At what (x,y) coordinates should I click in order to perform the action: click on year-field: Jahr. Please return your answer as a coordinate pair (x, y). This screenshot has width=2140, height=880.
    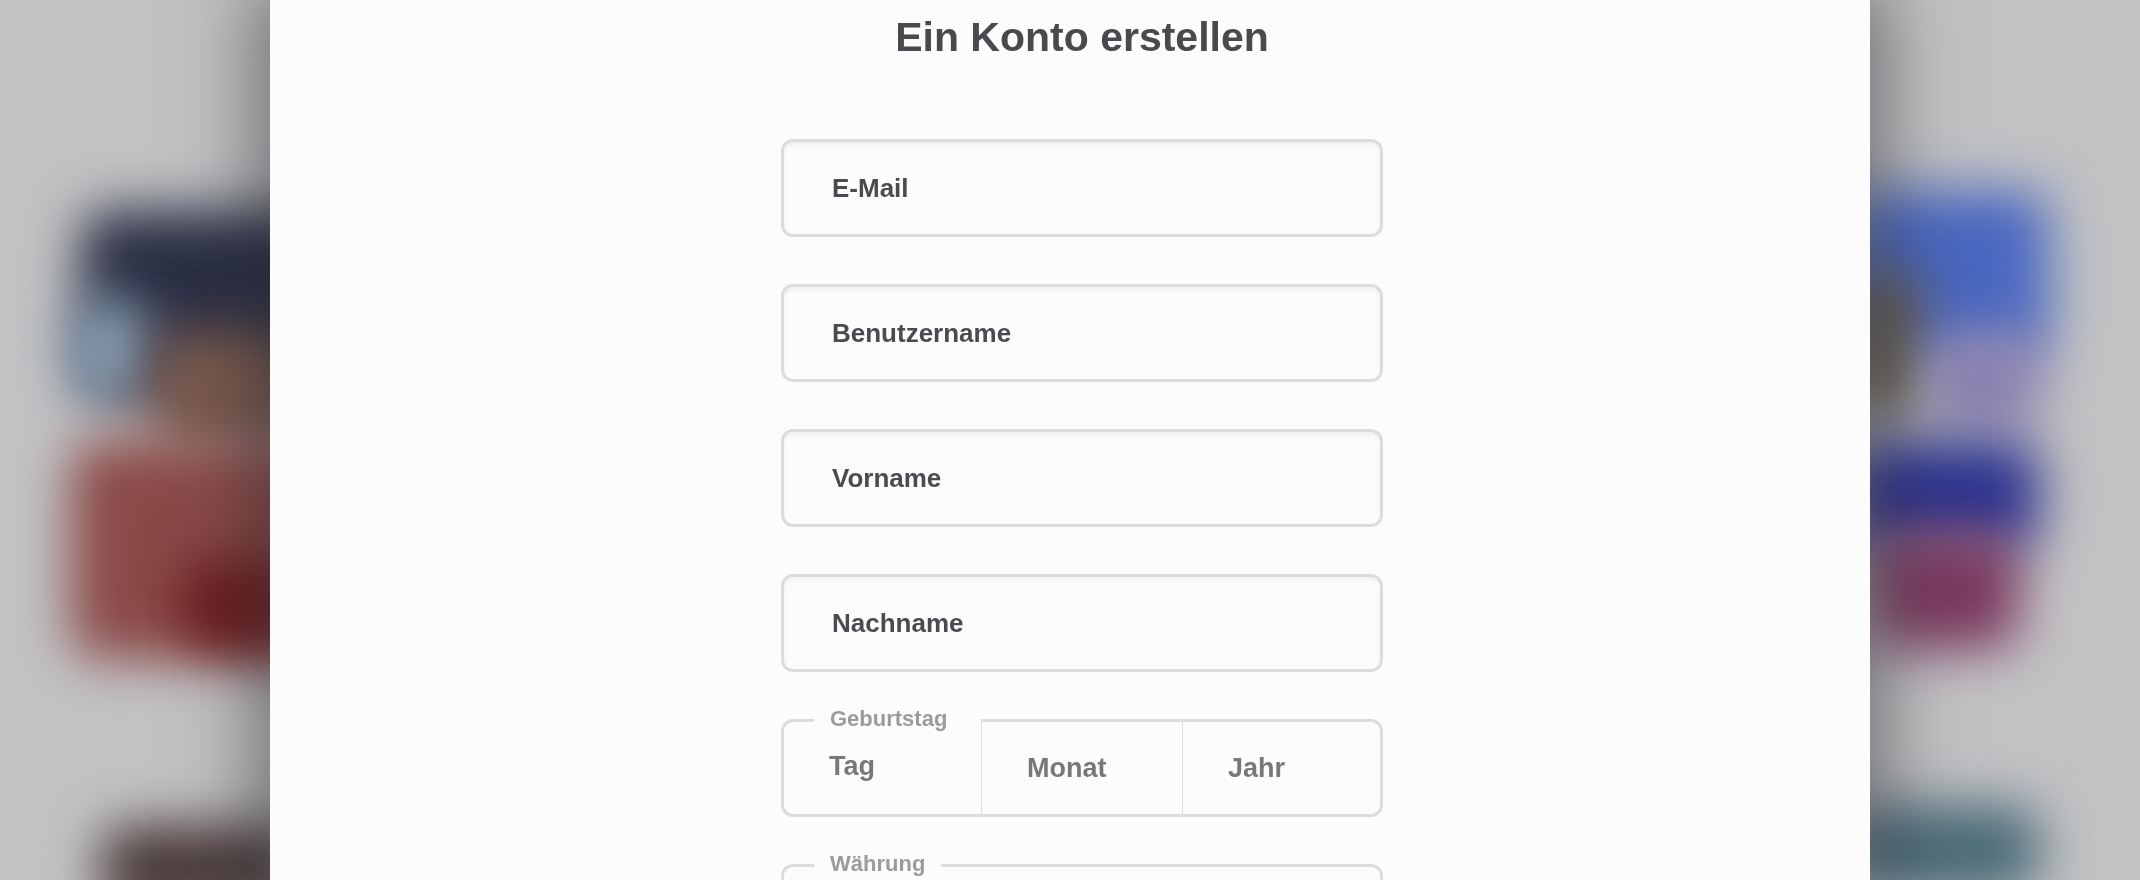
    Looking at the image, I should click on (1282, 768).